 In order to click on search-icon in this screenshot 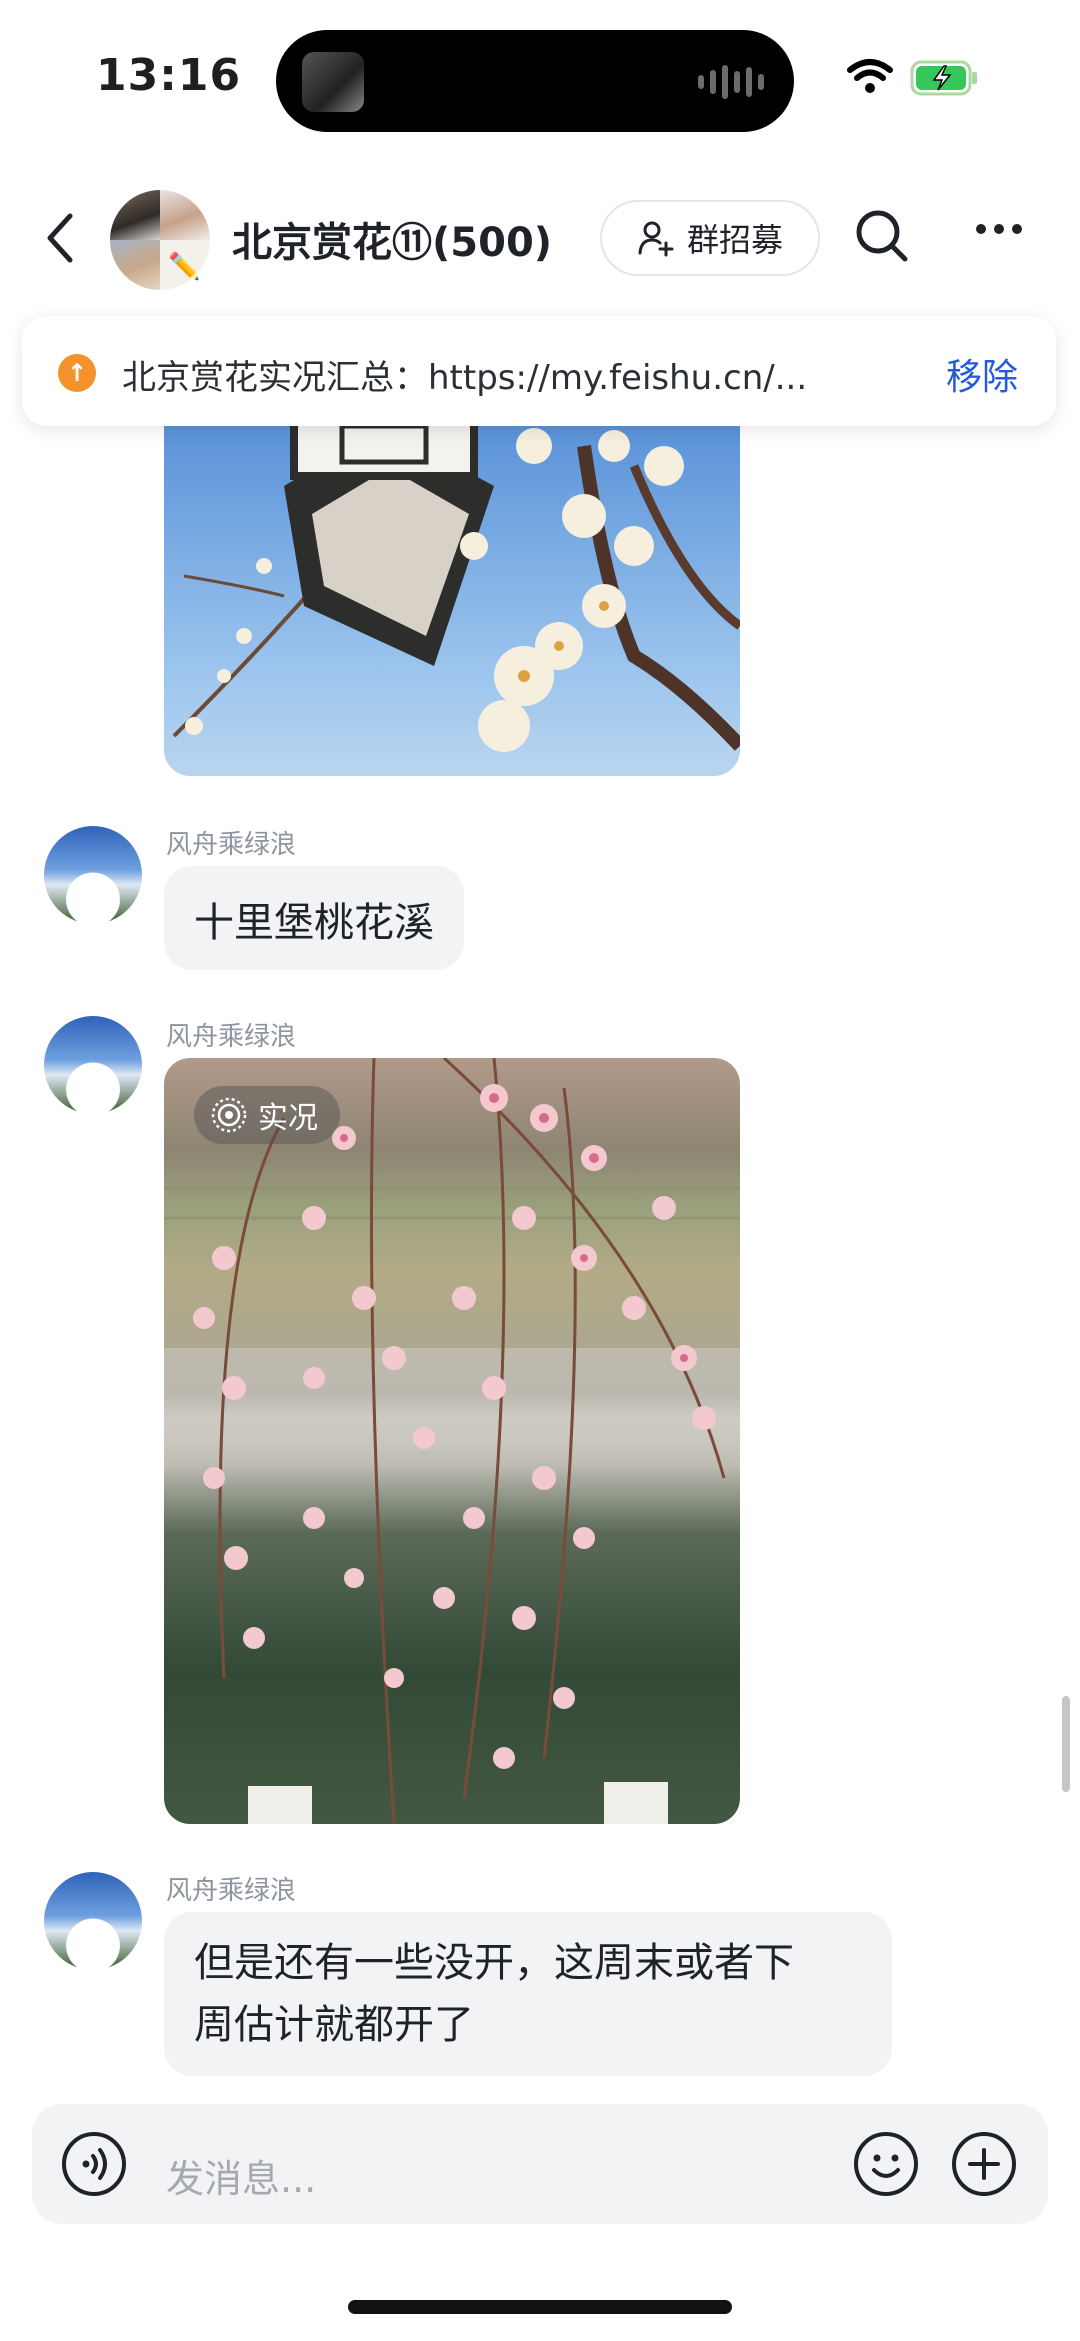, I will do `click(882, 236)`.